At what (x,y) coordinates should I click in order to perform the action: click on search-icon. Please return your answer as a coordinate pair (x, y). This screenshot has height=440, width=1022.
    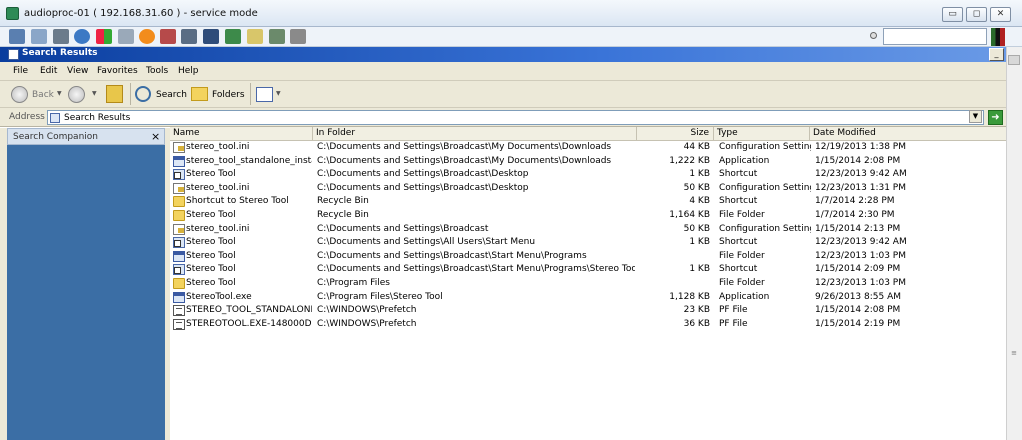
    Looking at the image, I should click on (143, 94).